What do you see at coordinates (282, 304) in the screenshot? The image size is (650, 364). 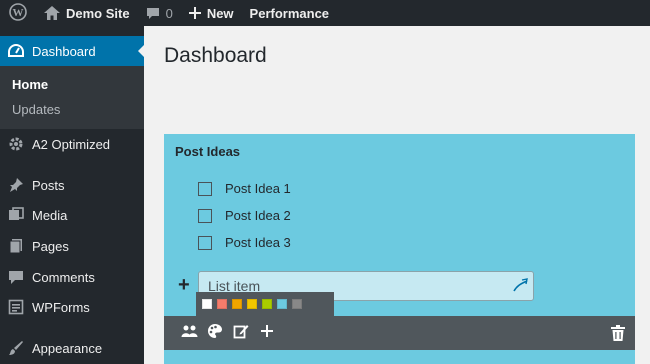 I see `color-swatch-blue` at bounding box center [282, 304].